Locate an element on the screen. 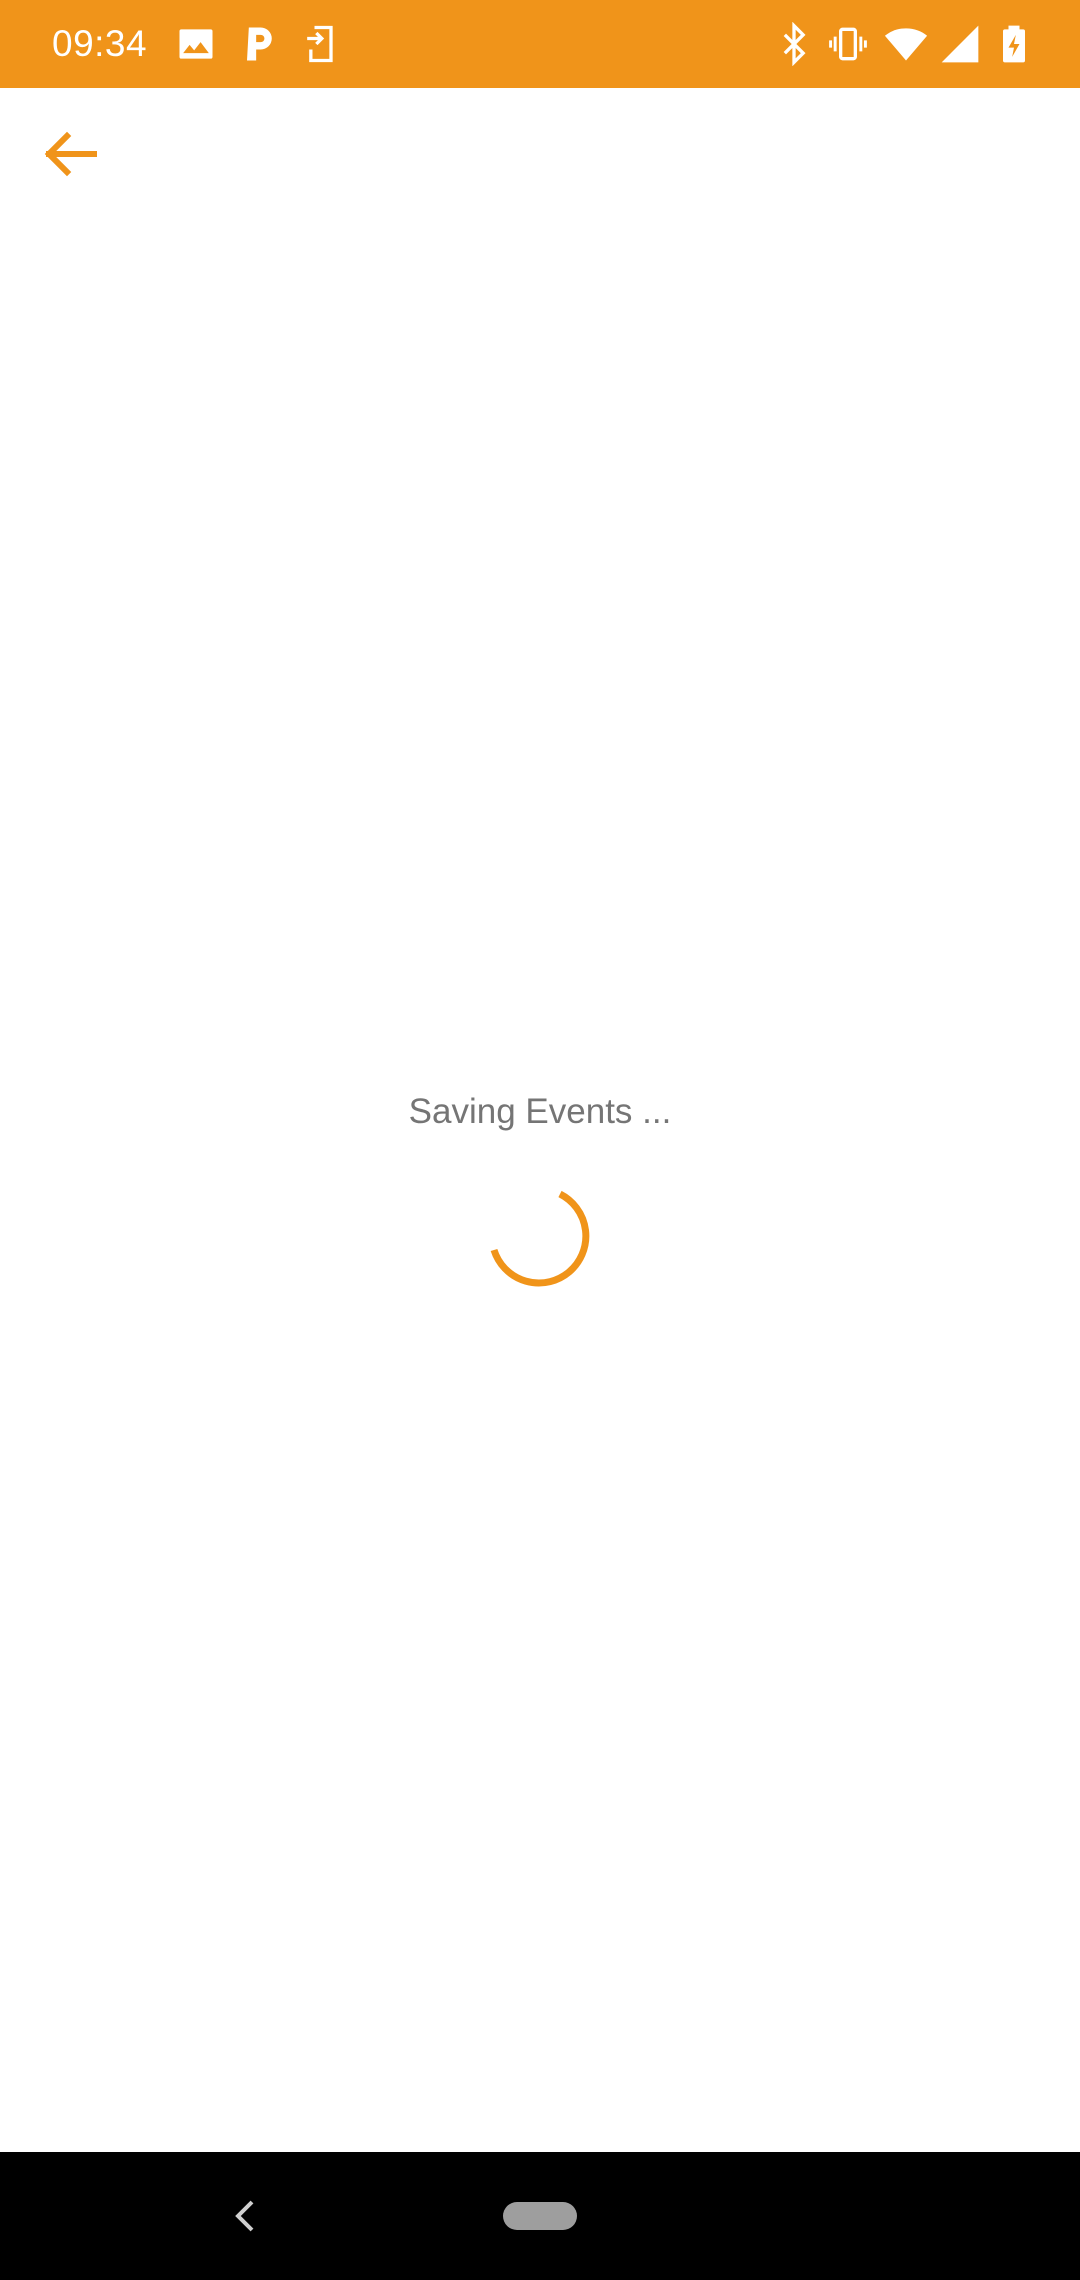  arrow-back-icon is located at coordinates (70, 154).